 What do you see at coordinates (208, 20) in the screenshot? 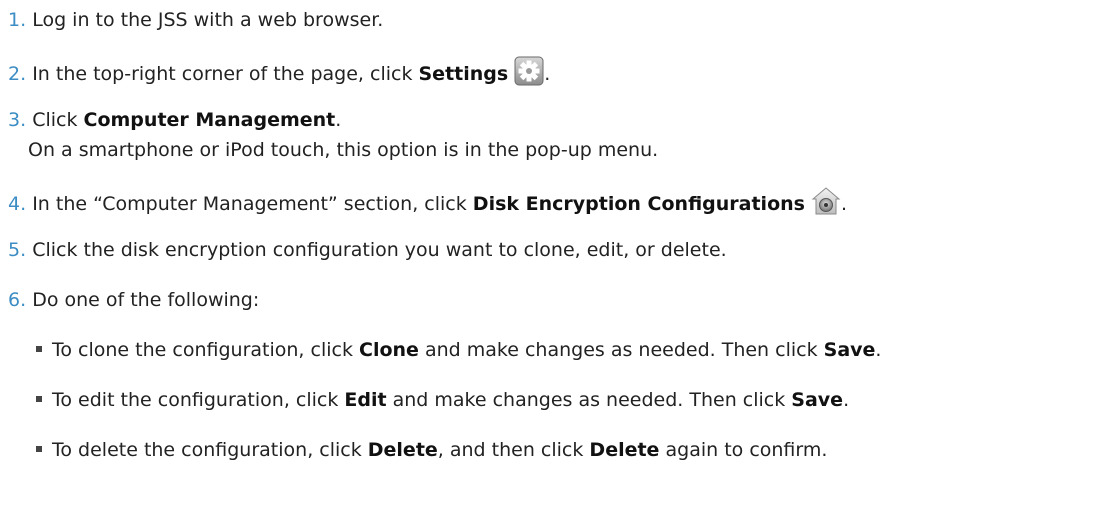
I see `step-text: Log in to the JSS with a web browser.` at bounding box center [208, 20].